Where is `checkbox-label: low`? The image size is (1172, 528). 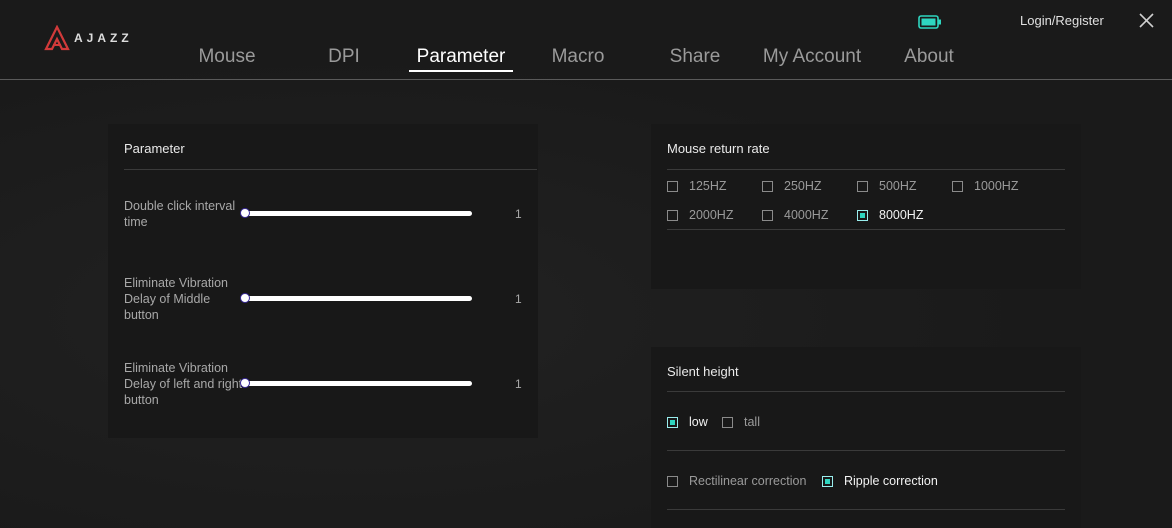
checkbox-label: low is located at coordinates (698, 422).